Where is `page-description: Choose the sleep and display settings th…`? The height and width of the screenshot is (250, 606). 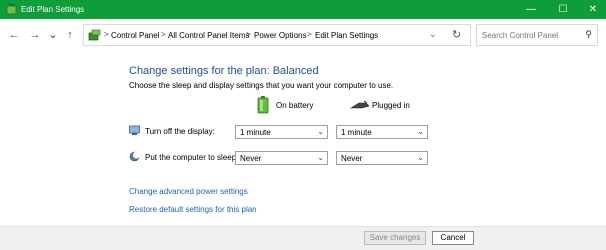
page-description: Choose the sleep and display settings th… is located at coordinates (261, 85).